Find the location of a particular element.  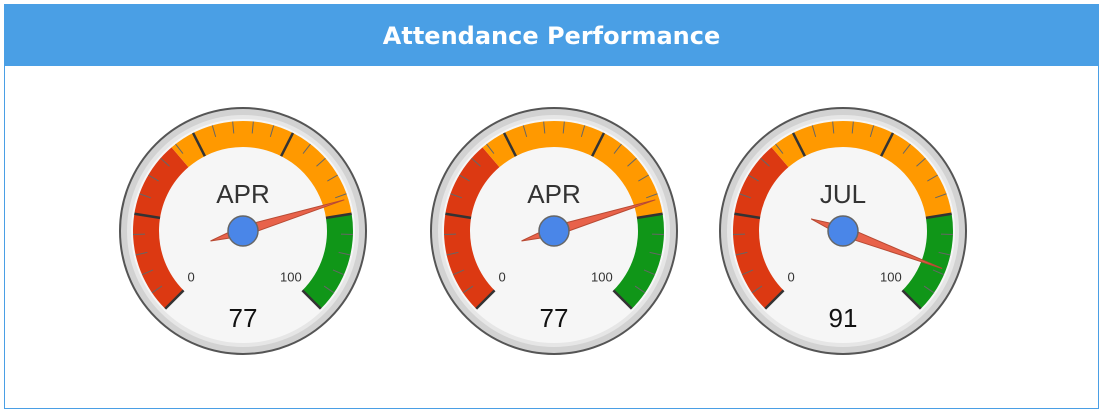

gauge-1-label: APR is located at coordinates (242, 194).